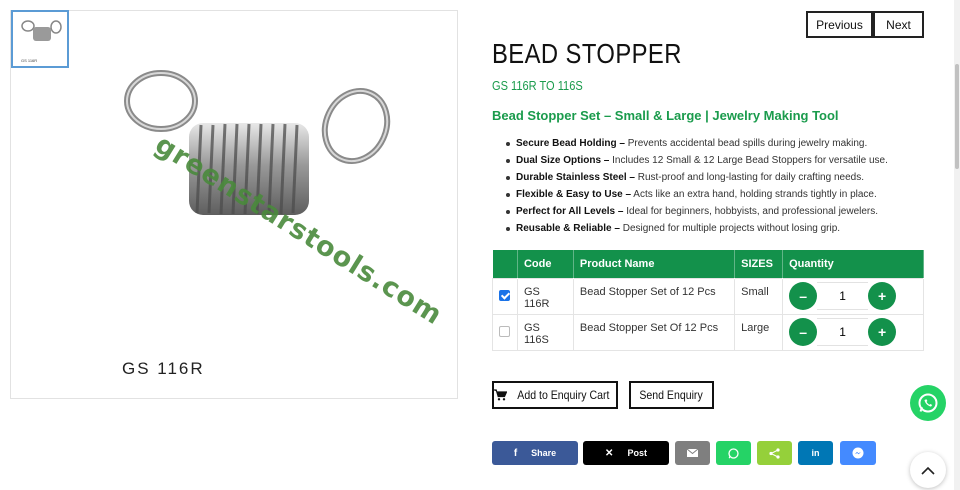  I want to click on send-enquiry-label: Send Enquiry, so click(671, 395).